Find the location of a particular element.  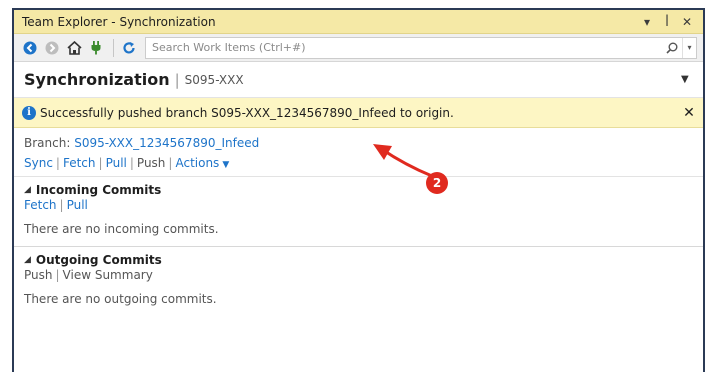

toolbar-separator is located at coordinates (113, 47).